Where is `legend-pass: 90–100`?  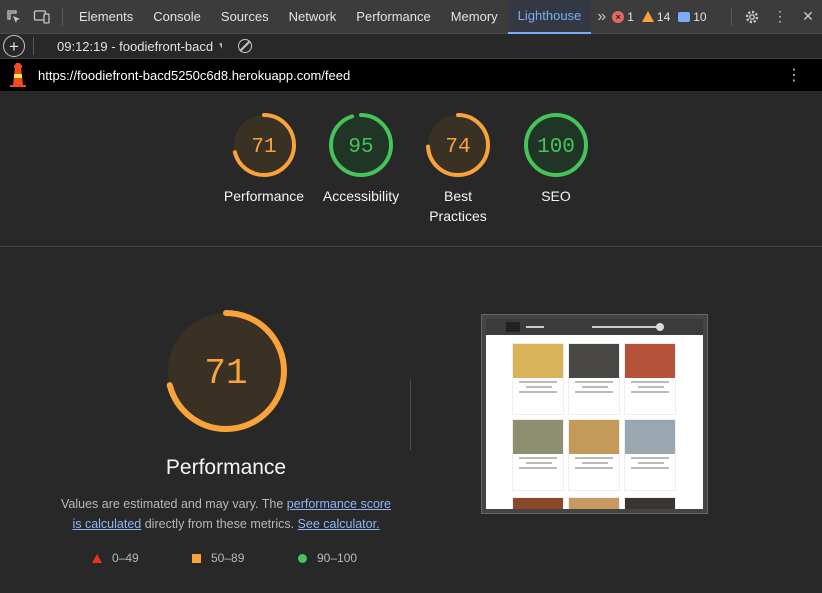 legend-pass: 90–100 is located at coordinates (327, 558).